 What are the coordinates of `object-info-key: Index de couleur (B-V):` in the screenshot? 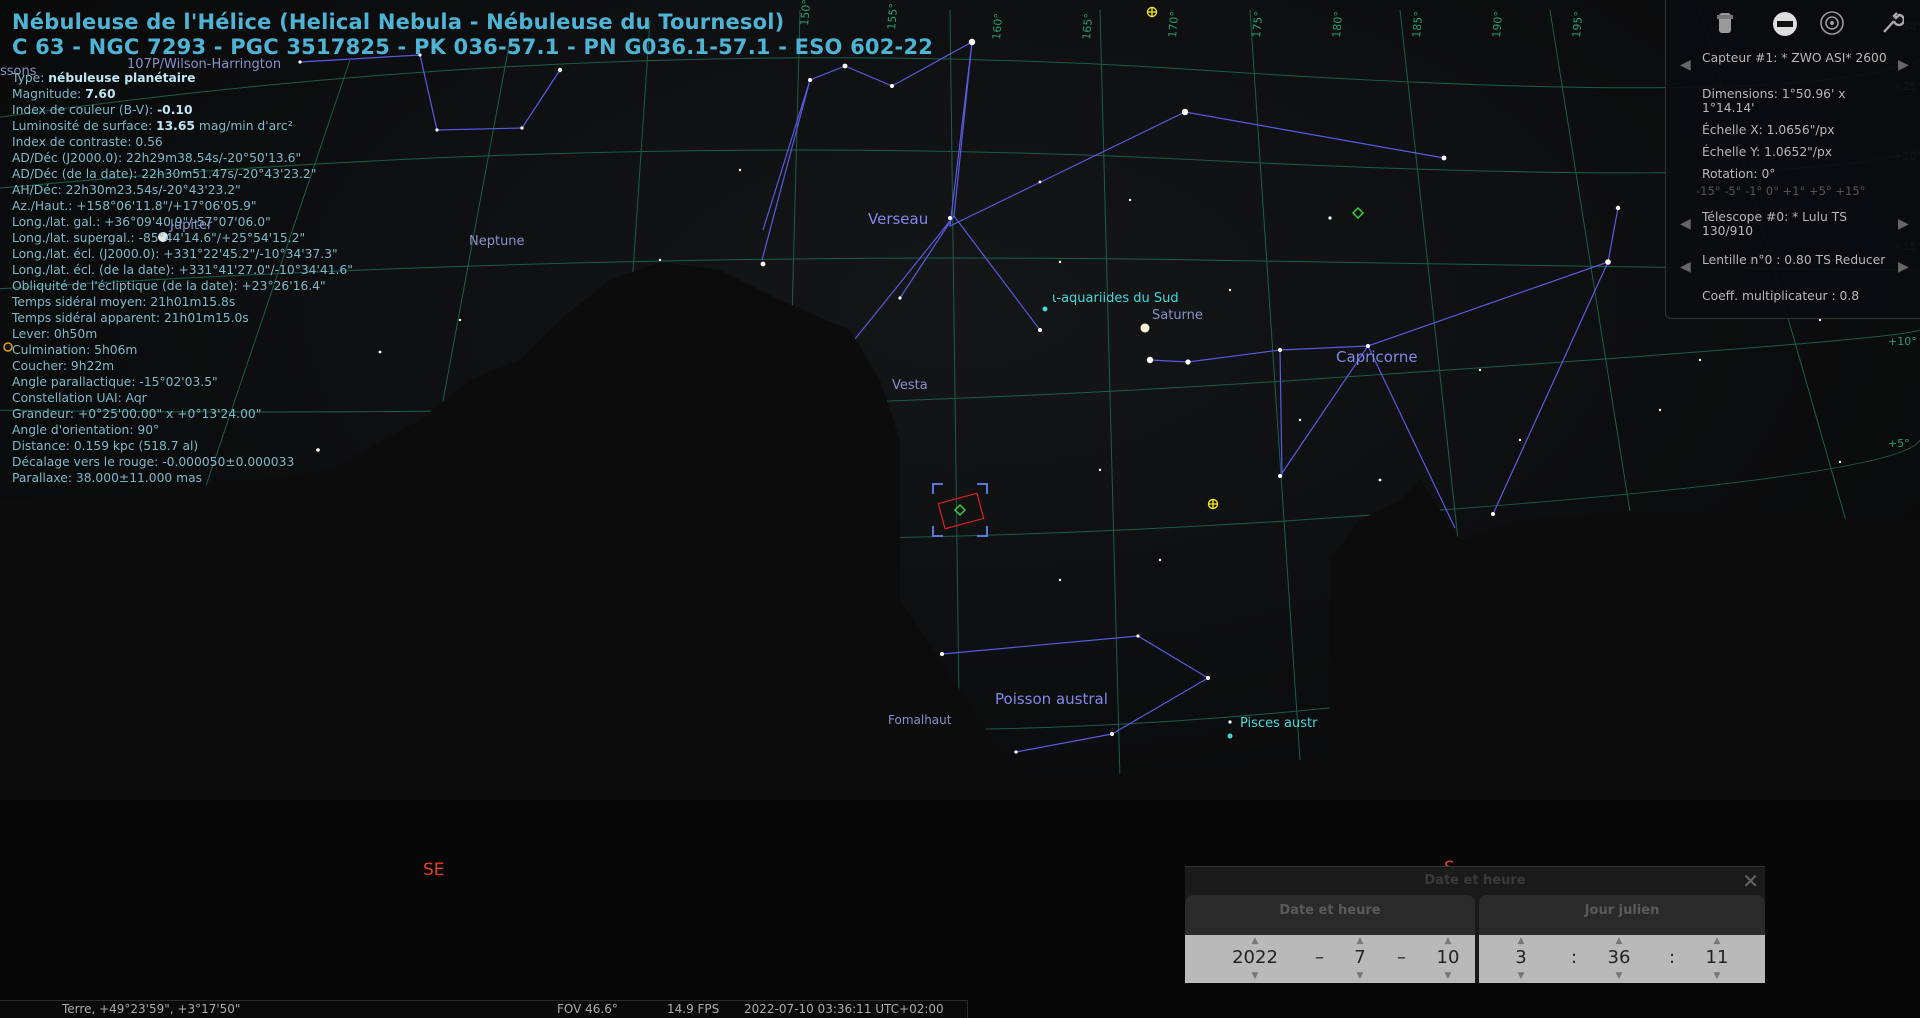 It's located at (85, 110).